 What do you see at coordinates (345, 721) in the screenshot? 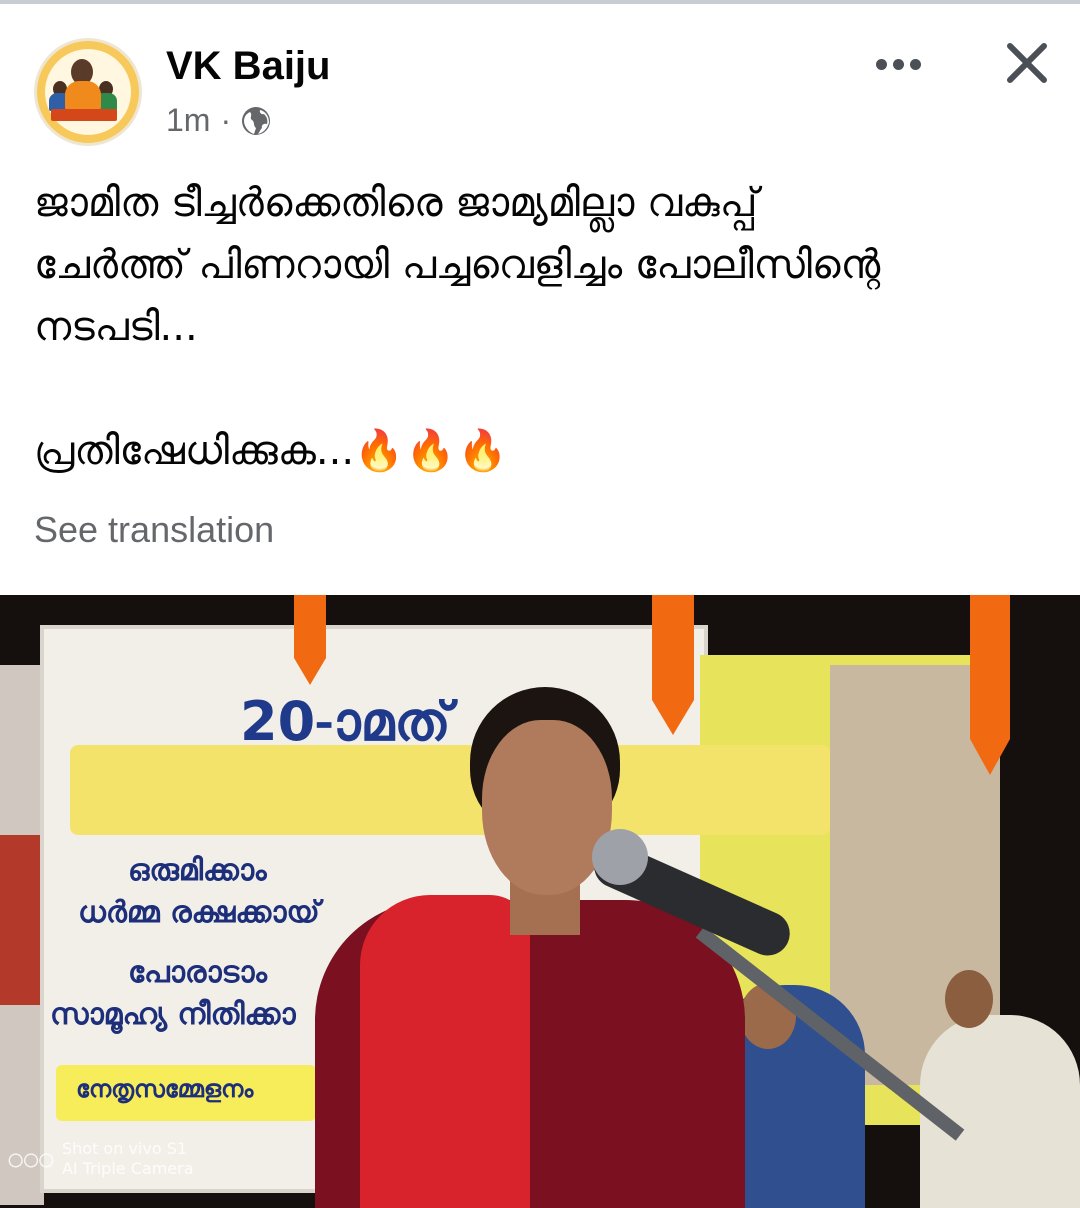
I see `banner-number: 20-ാമത്` at bounding box center [345, 721].